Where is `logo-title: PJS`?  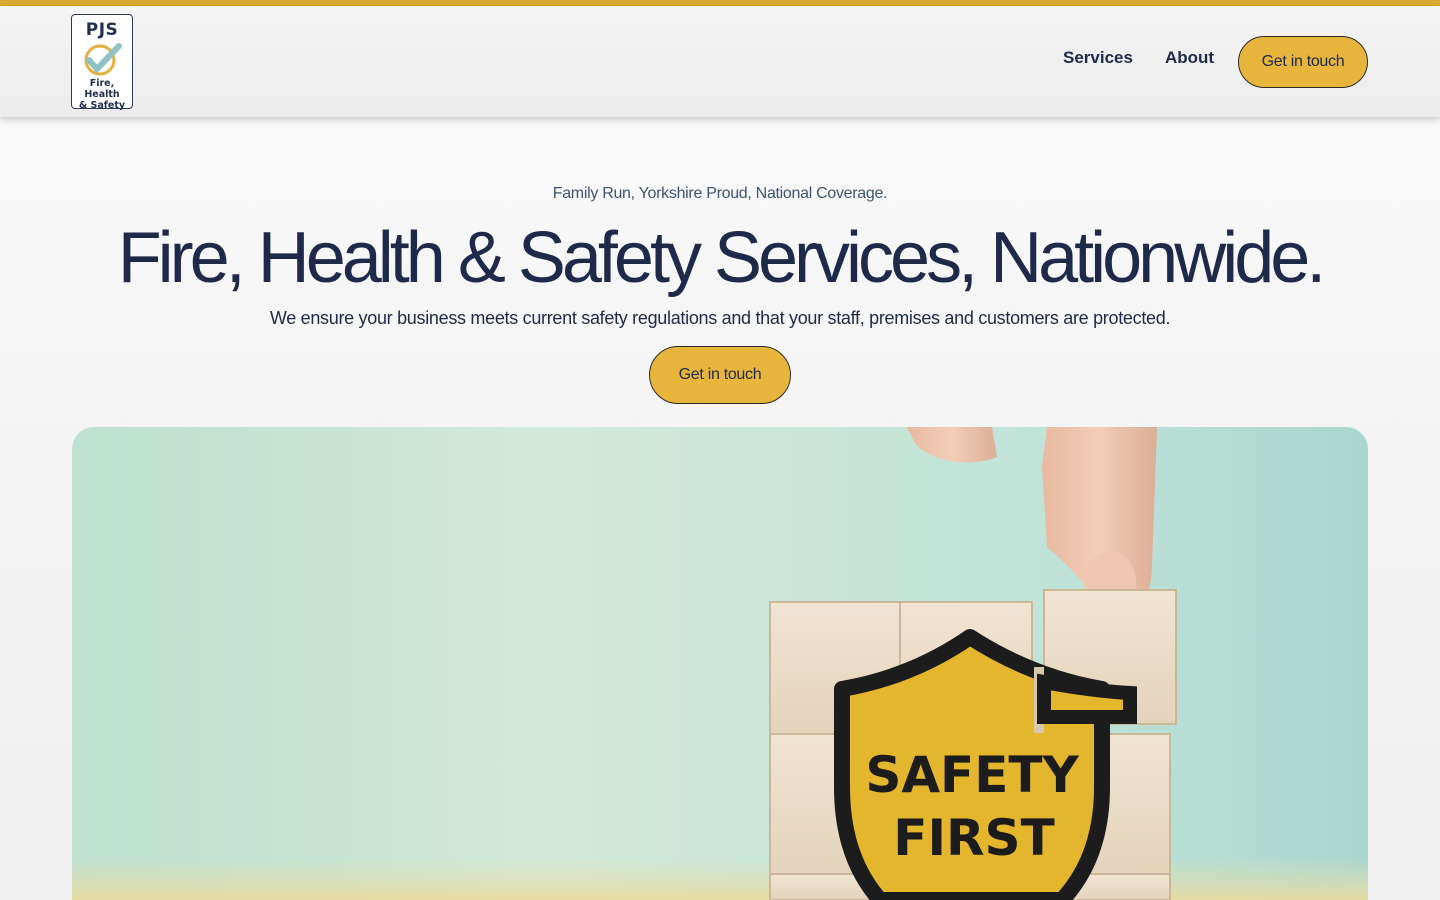
logo-title: PJS is located at coordinates (102, 30).